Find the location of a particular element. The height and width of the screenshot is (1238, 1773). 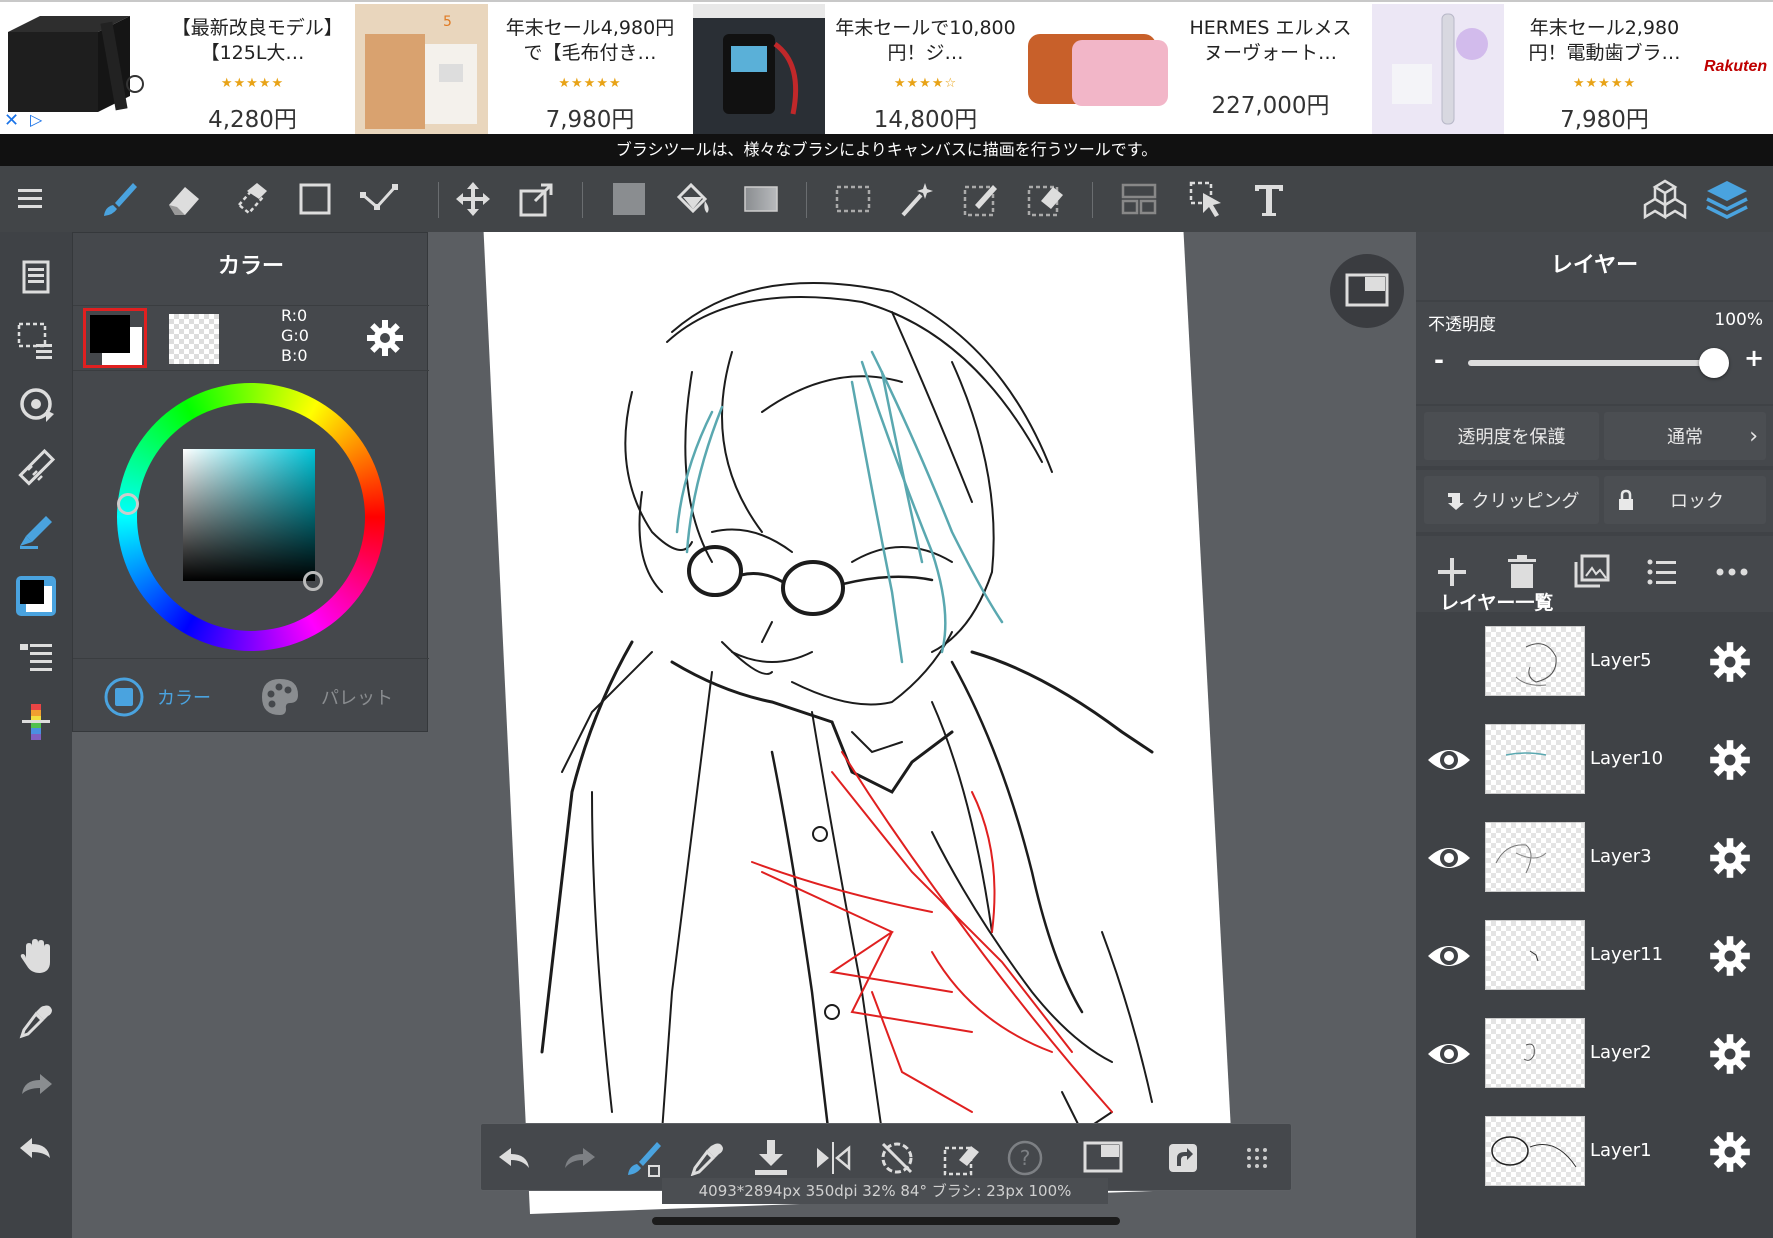

clipping-label: クリッピング is located at coordinates (1525, 501).